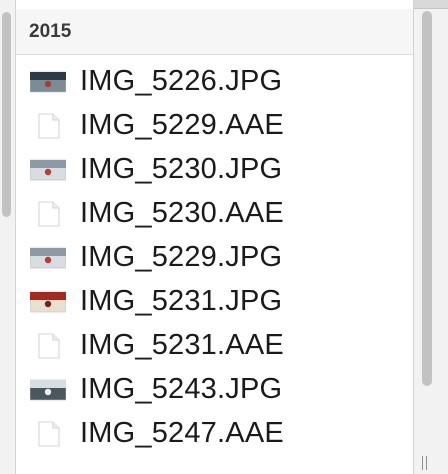 Image resolution: width=448 pixels, height=474 pixels. I want to click on file-row: IMG_5229.JPG, so click(214, 258).